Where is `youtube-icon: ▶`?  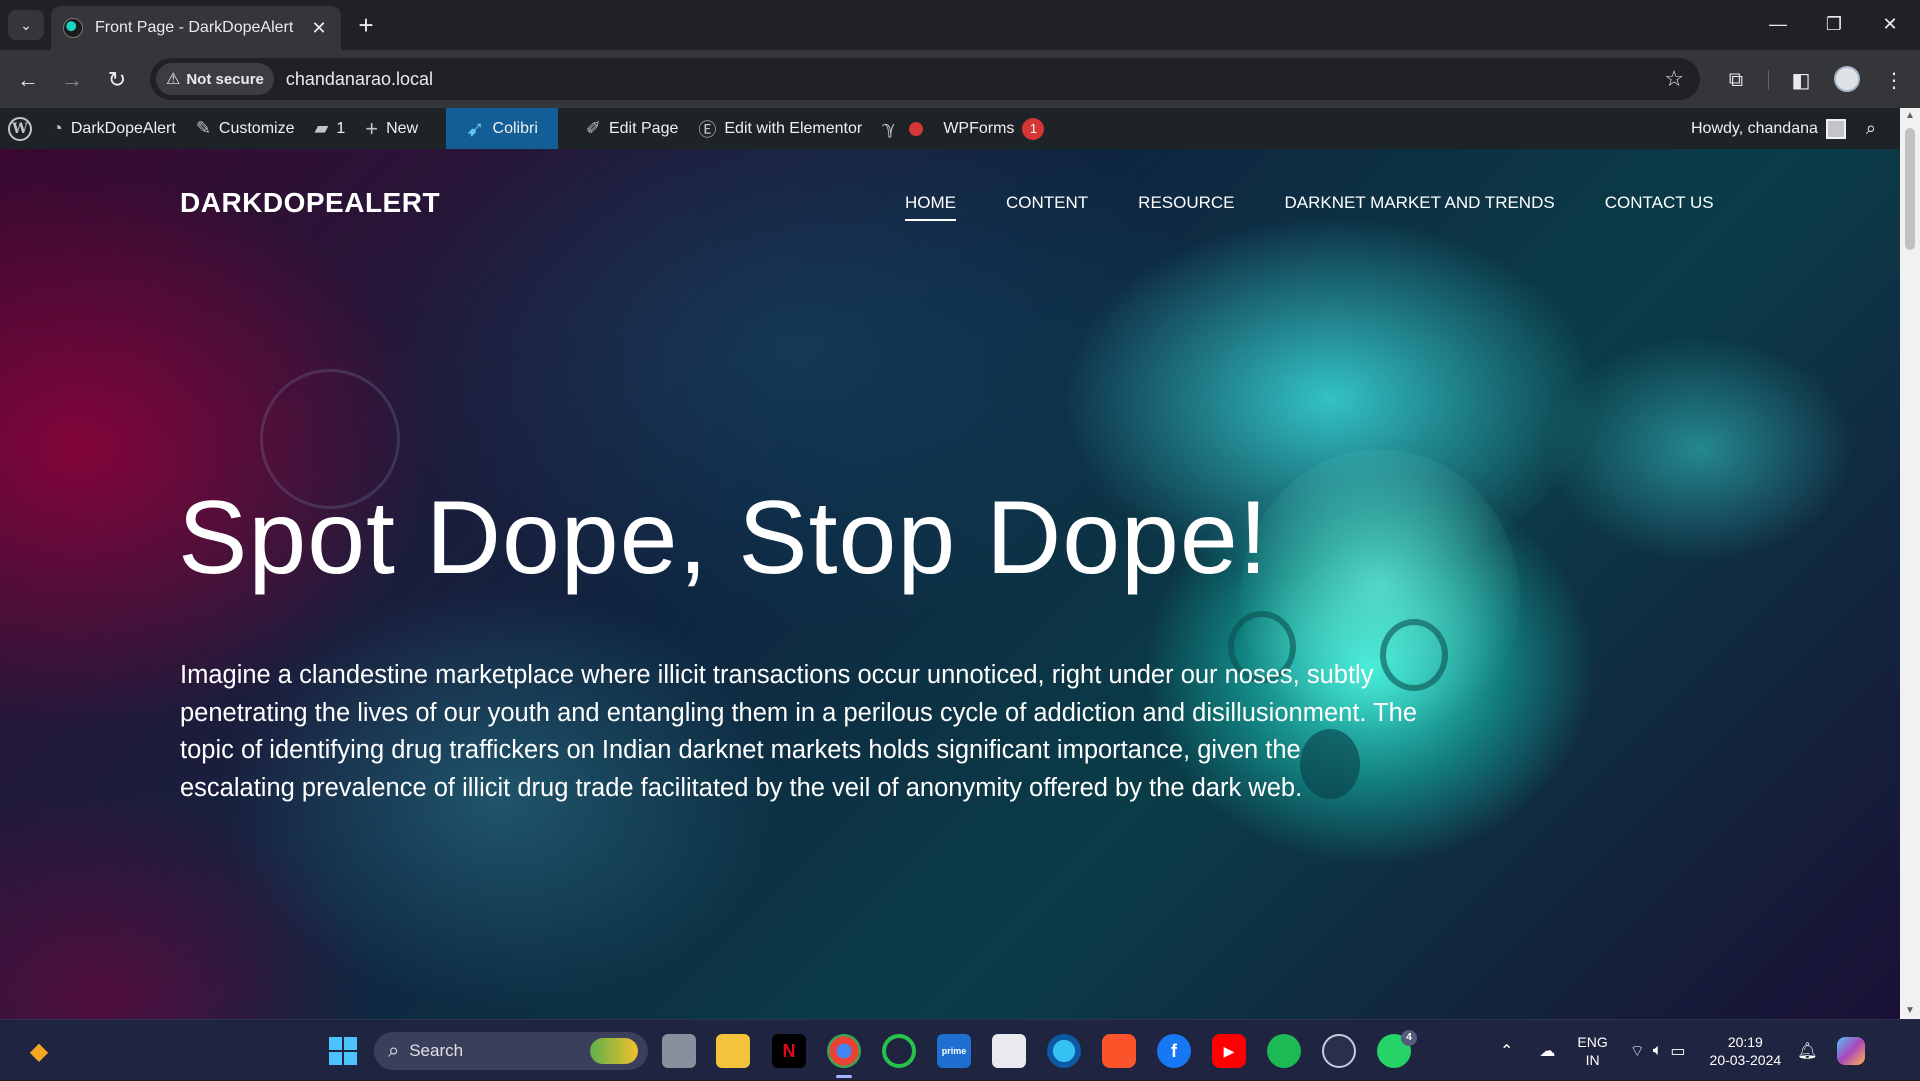 youtube-icon: ▶ is located at coordinates (1229, 1051).